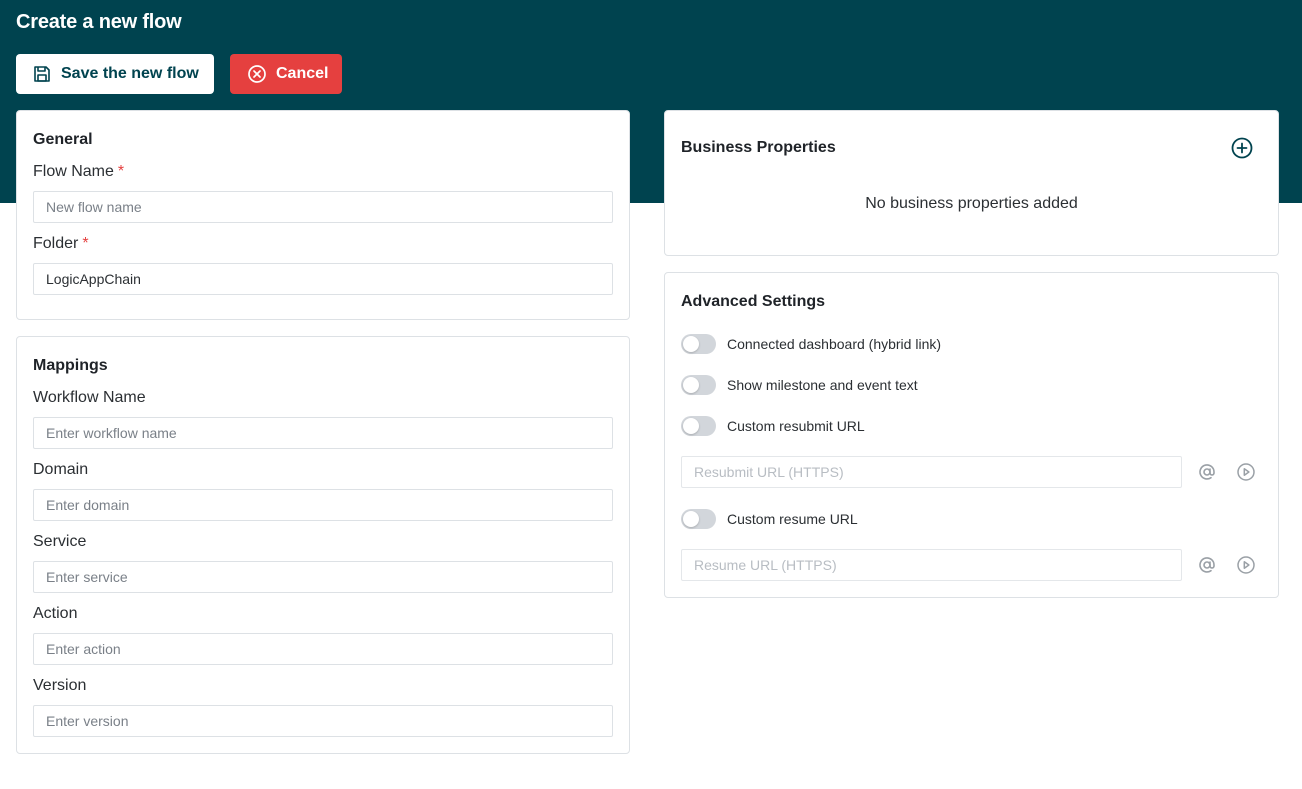 This screenshot has height=789, width=1302. What do you see at coordinates (758, 147) in the screenshot?
I see `business-properties-title: Business Properties` at bounding box center [758, 147].